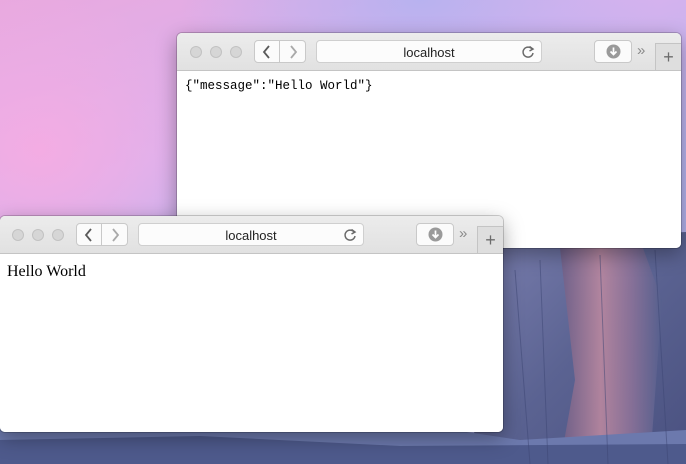 This screenshot has width=686, height=464. What do you see at coordinates (279, 86) in the screenshot?
I see `json-response-text: {"message":"Hello World"}` at bounding box center [279, 86].